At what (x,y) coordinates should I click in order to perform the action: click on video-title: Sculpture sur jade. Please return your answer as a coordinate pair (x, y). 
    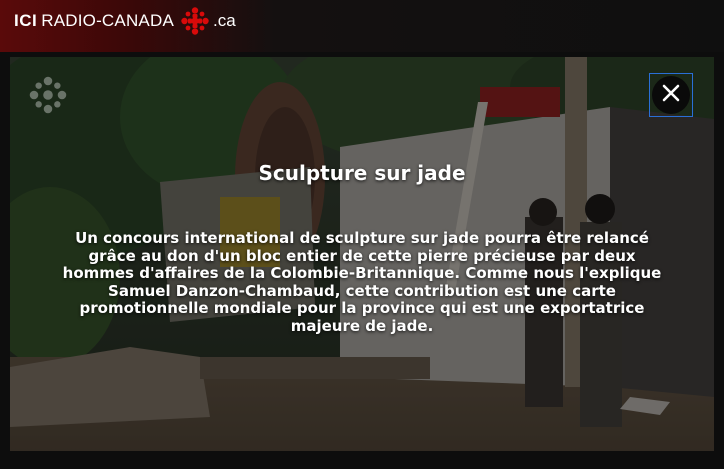
    Looking at the image, I should click on (362, 173).